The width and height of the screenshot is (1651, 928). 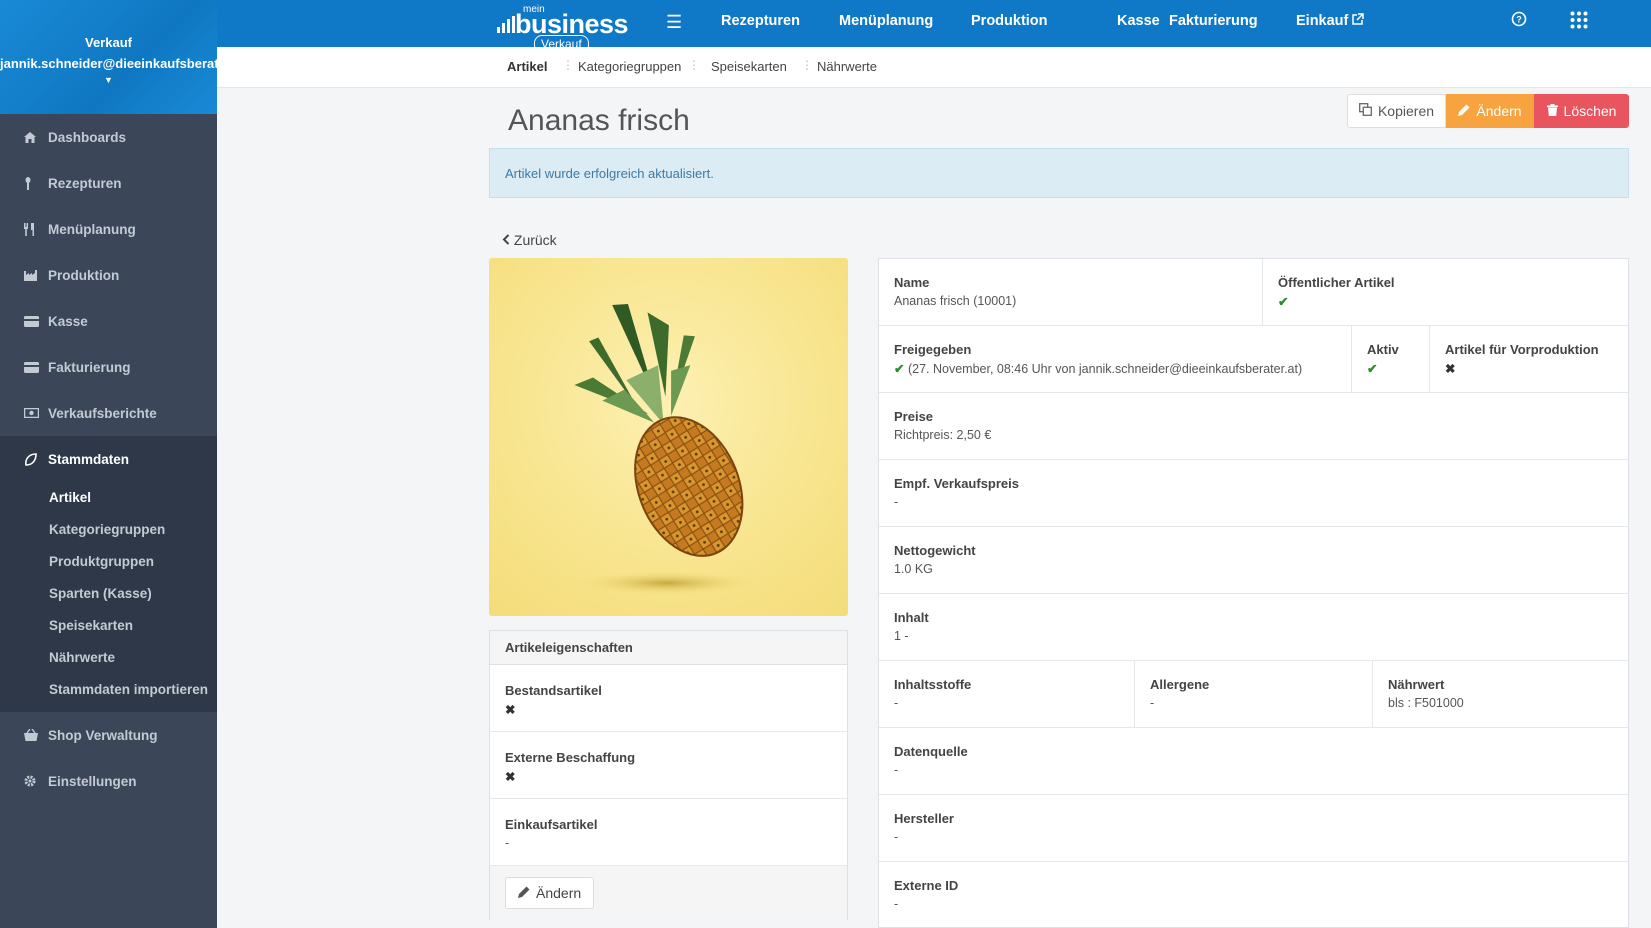 I want to click on detail-prices: Preise Richtpreis: 2,50 €, so click(x=1253, y=426).